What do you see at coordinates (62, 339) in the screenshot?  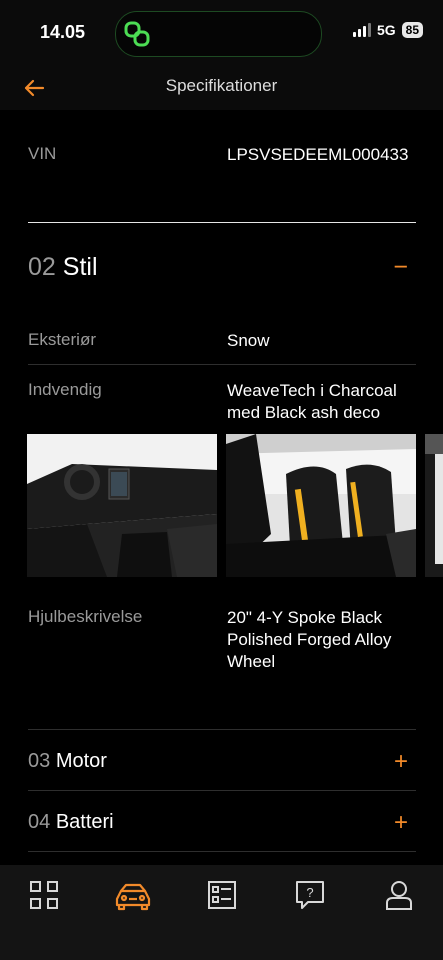 I see `spec-label-exterior: Eksteriør` at bounding box center [62, 339].